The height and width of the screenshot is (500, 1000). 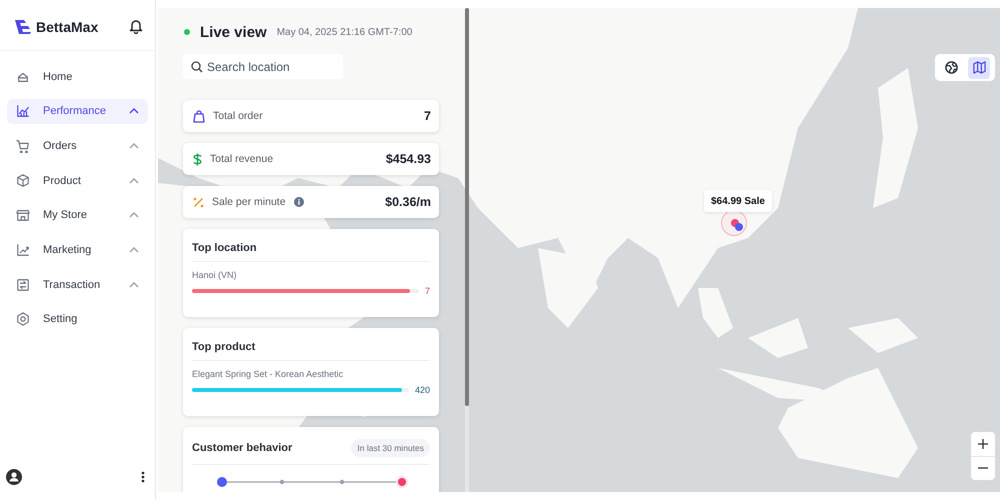 I want to click on nav-item: Transaction, so click(x=77, y=285).